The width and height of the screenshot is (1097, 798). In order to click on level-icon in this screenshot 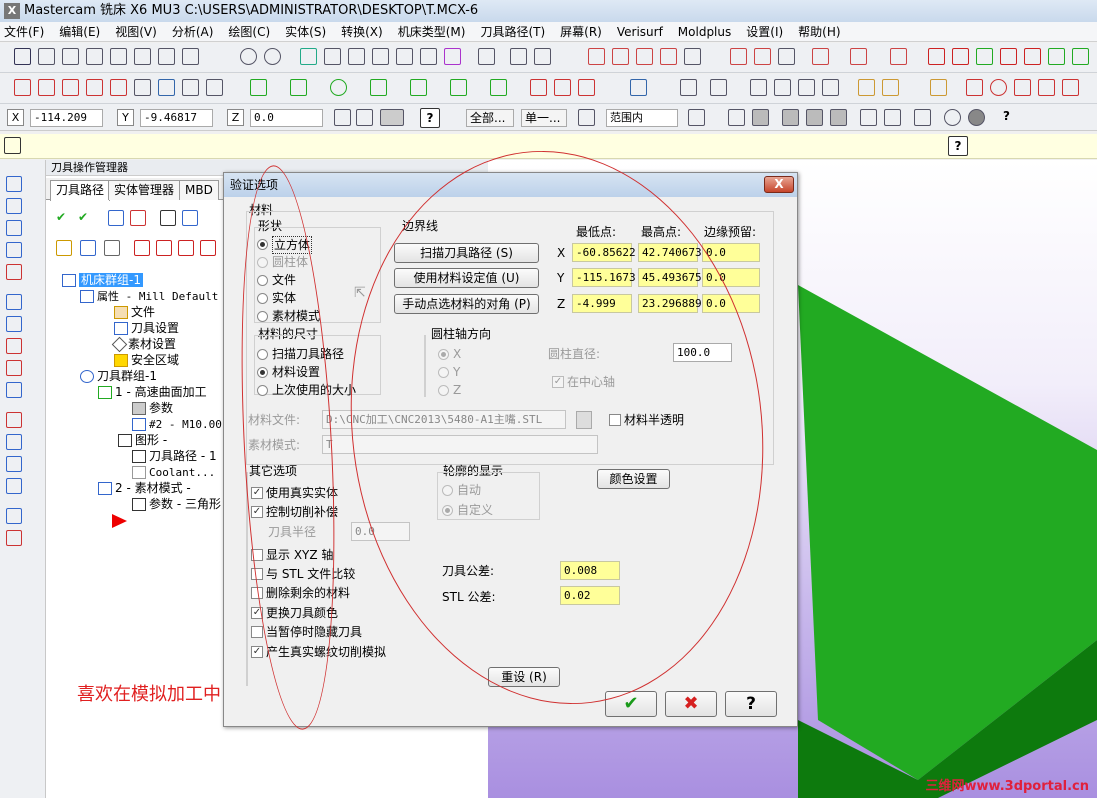, I will do `click(392, 117)`.